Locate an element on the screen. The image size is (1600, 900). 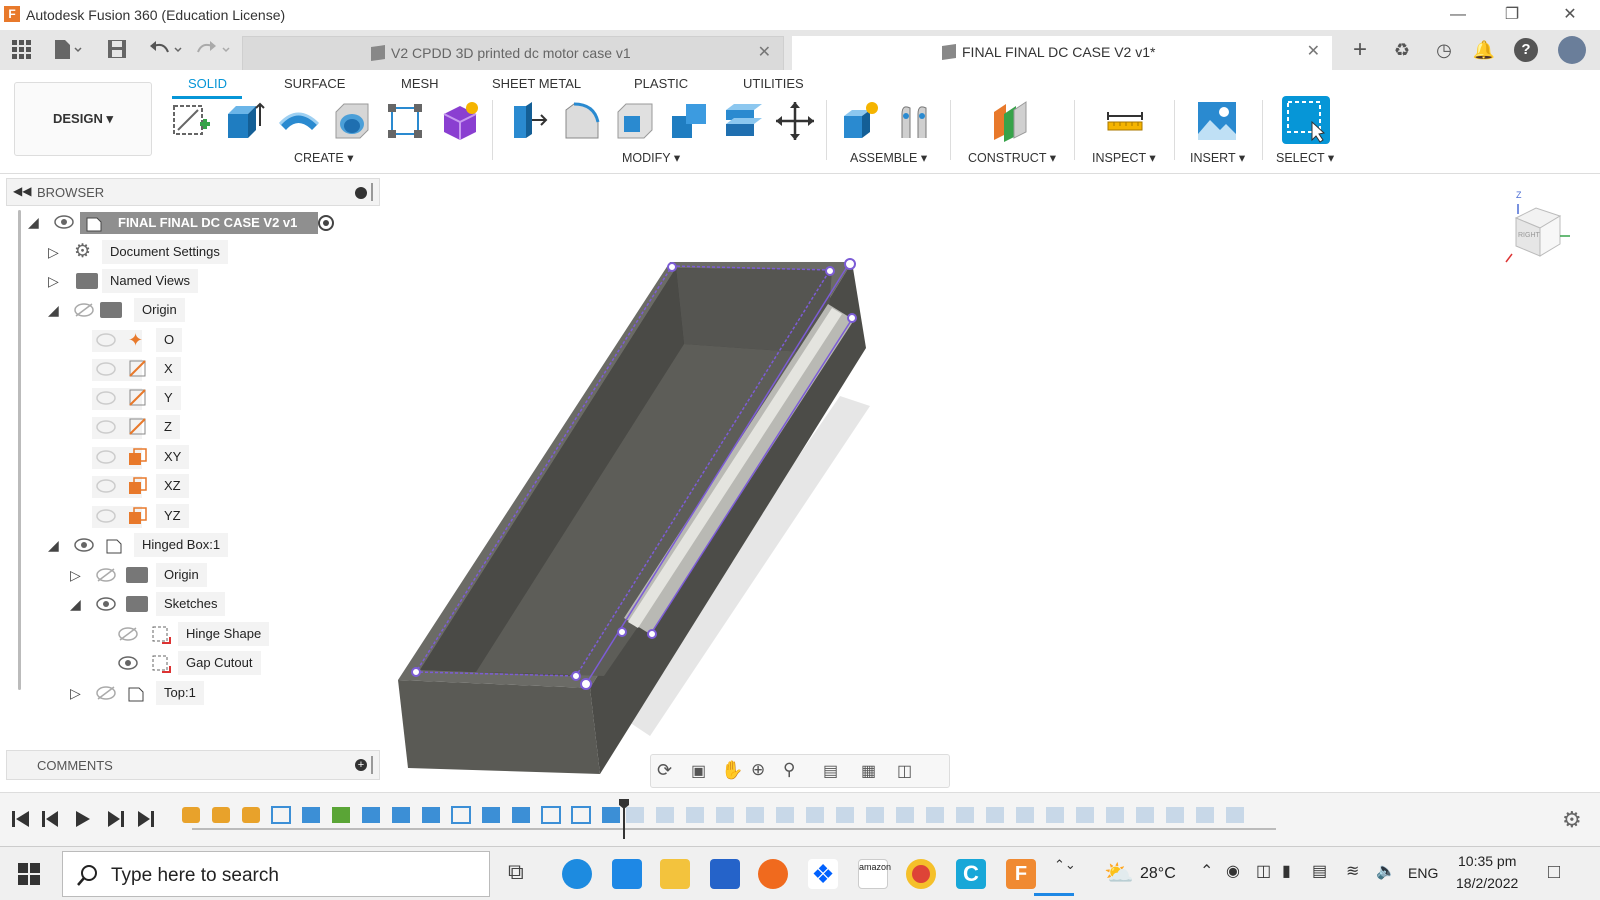
offset-face-icon is located at coordinates (742, 120).